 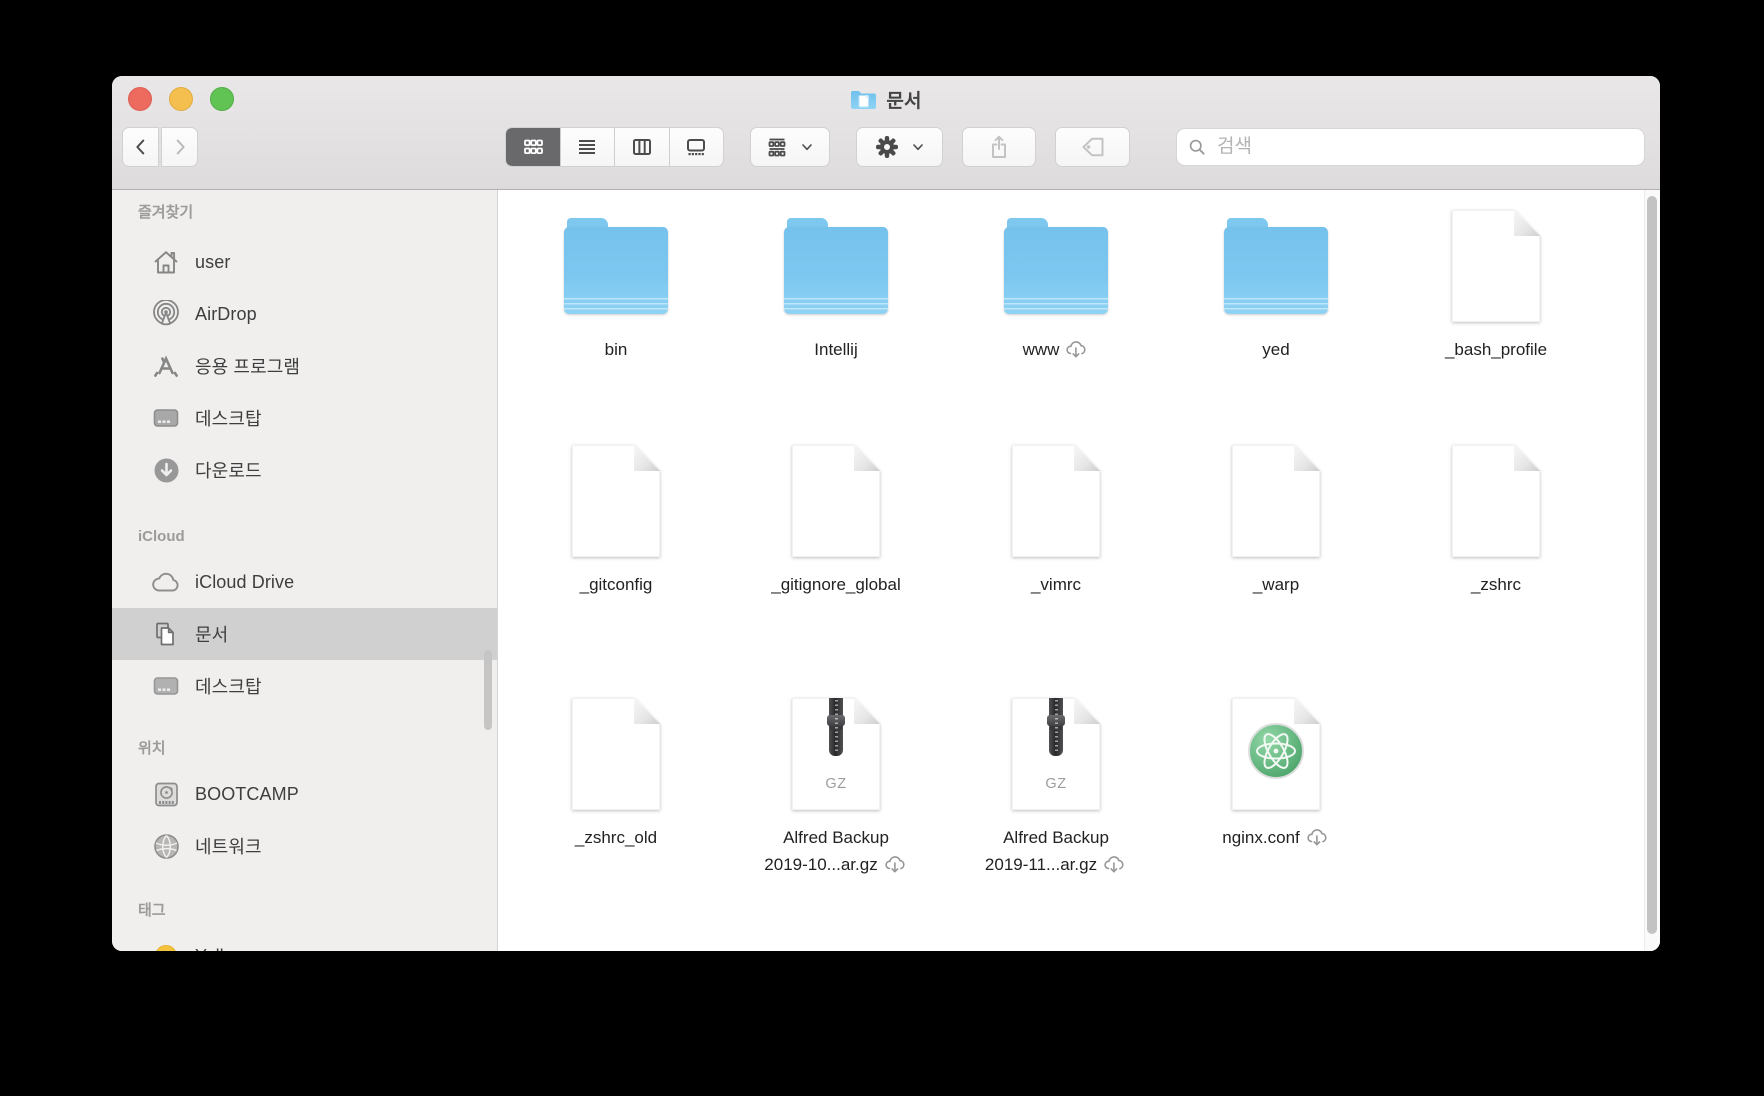 I want to click on sidebar-item-downloads: 다운로드, so click(x=304, y=470).